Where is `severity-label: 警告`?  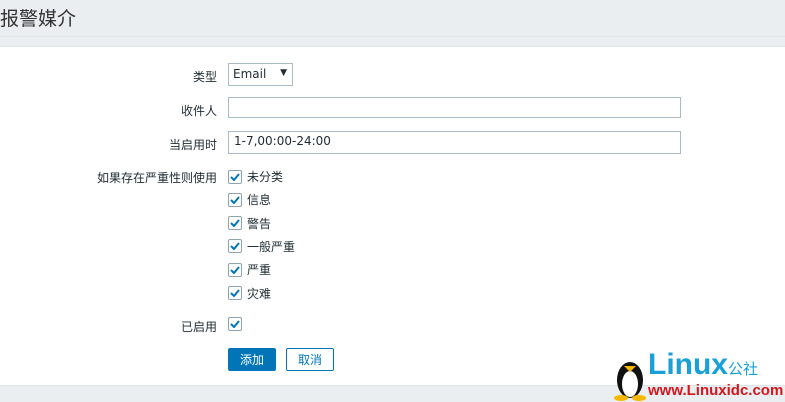 severity-label: 警告 is located at coordinates (259, 223).